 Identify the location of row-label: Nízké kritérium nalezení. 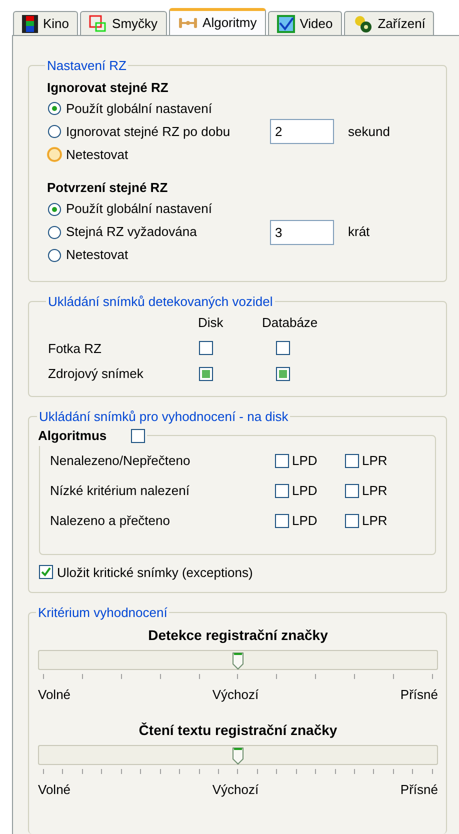
(120, 491).